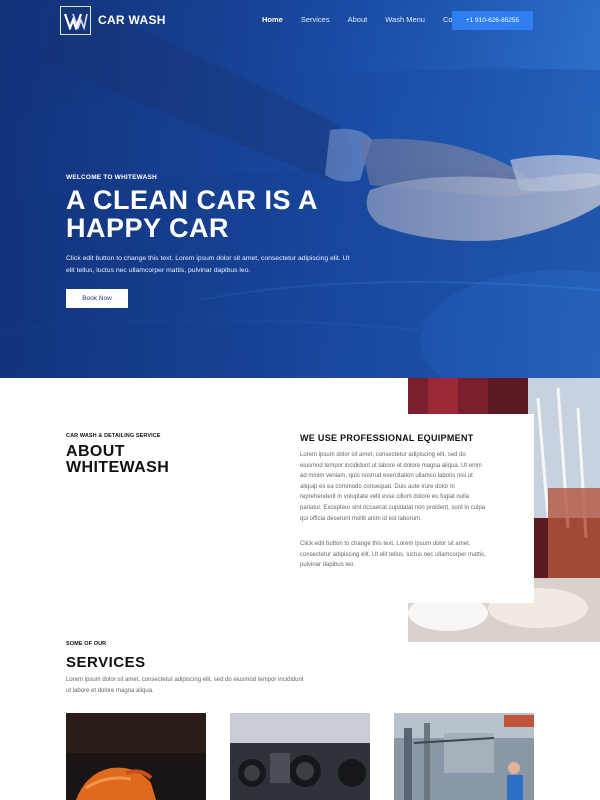 The height and width of the screenshot is (800, 600). What do you see at coordinates (272, 19) in the screenshot?
I see `nav-link-home: Home` at bounding box center [272, 19].